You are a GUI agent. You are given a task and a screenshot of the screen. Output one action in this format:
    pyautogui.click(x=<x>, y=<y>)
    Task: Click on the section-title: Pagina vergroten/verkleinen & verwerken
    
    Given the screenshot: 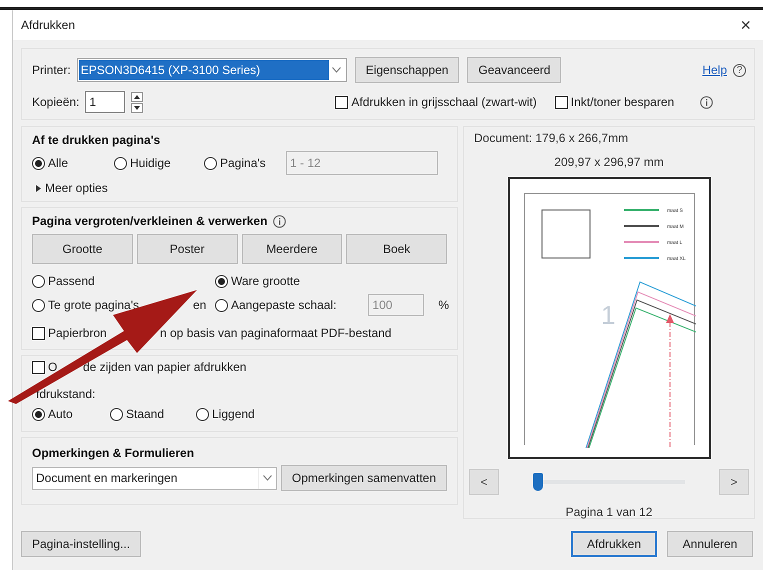 What is the action you would take?
    pyautogui.click(x=150, y=221)
    